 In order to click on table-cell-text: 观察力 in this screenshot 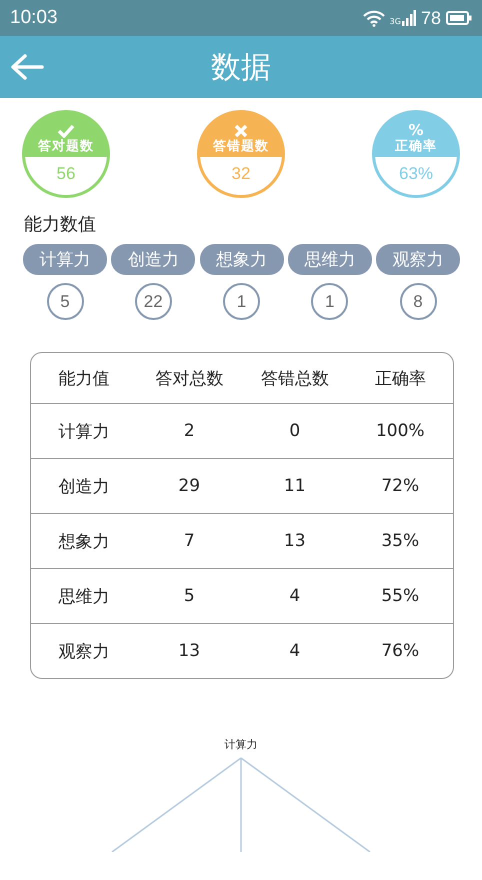, I will do `click(83, 651)`.